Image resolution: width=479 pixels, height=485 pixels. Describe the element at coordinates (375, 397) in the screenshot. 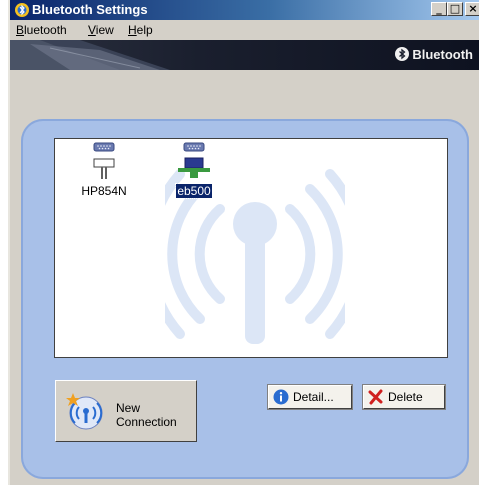

I see `delete-x-icon` at that location.